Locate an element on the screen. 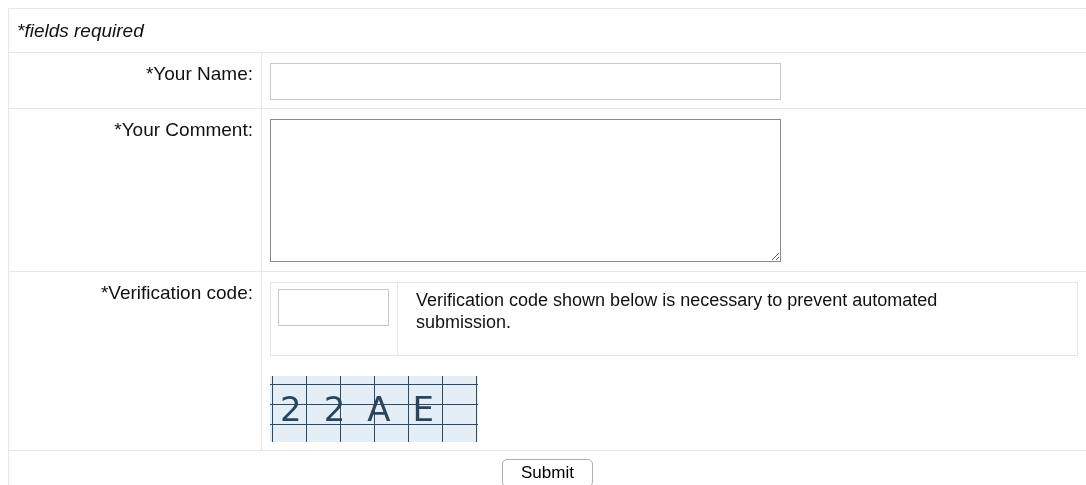 This screenshot has width=1086, height=485. name-field is located at coordinates (525, 81).